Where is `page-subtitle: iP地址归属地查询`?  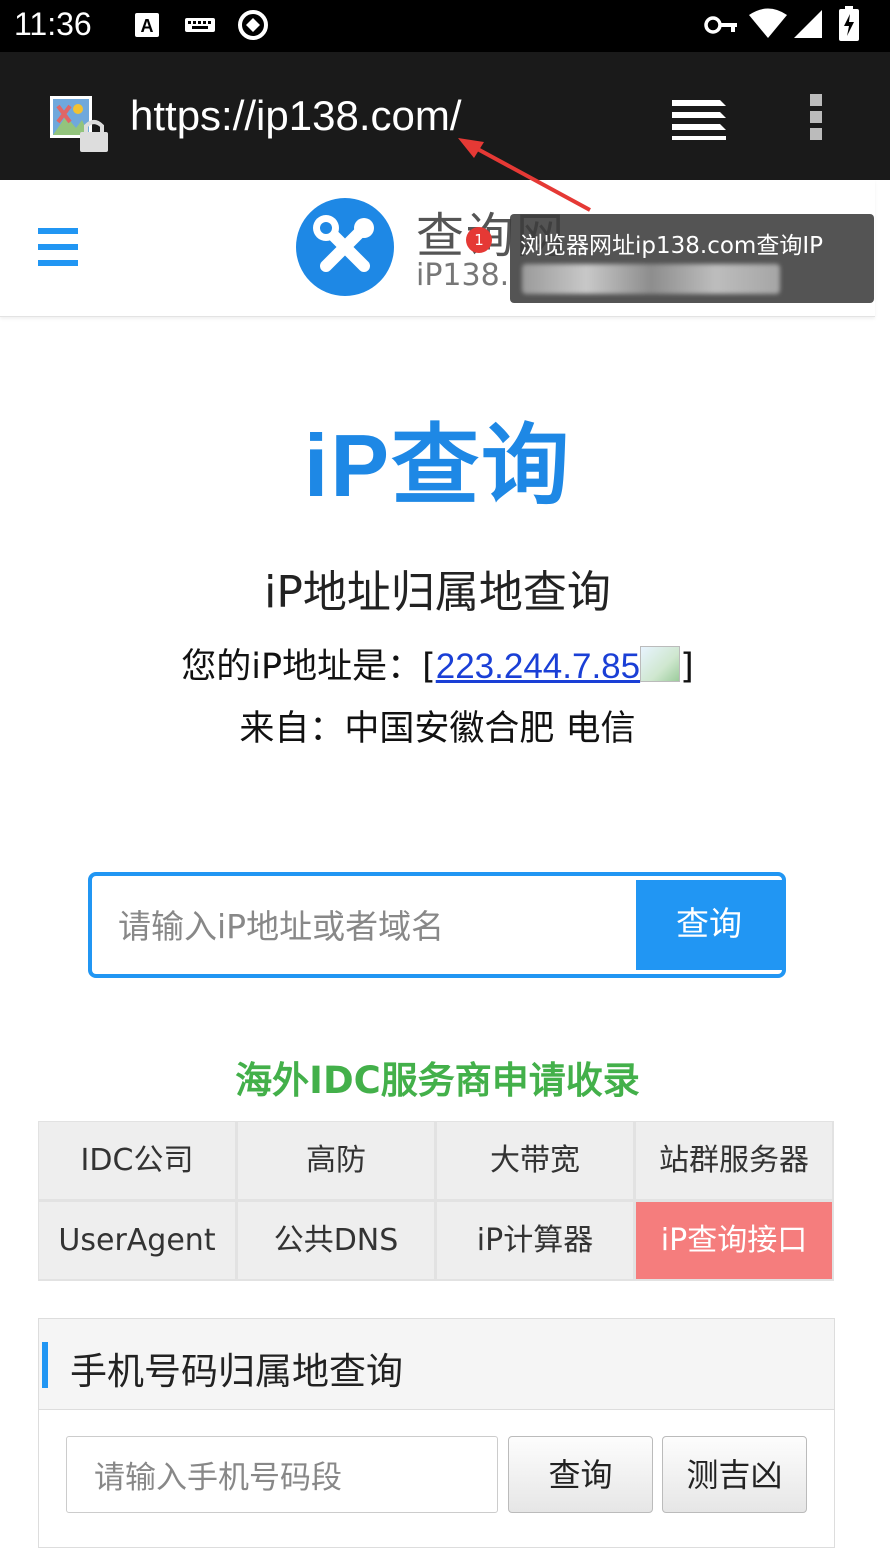
page-subtitle: iP地址归属地查询 is located at coordinates (437, 592).